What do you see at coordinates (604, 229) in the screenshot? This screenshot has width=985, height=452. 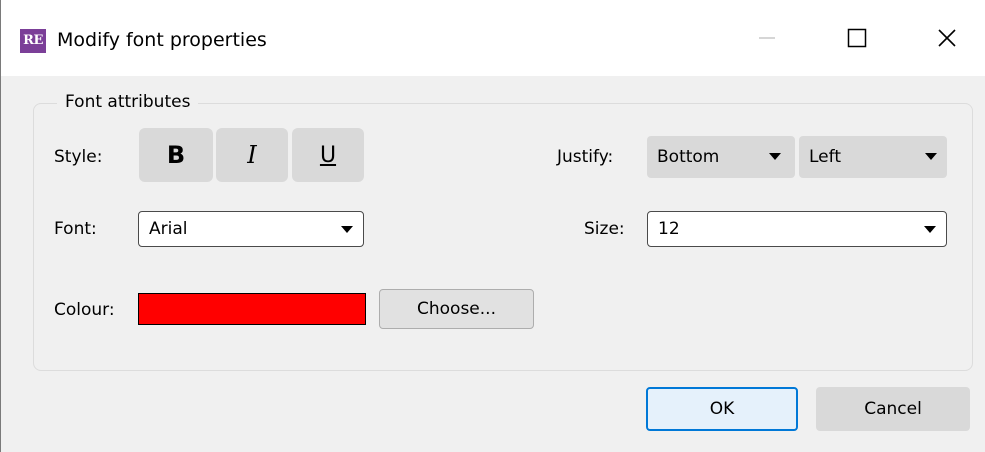 I see `size-label: Size:` at bounding box center [604, 229].